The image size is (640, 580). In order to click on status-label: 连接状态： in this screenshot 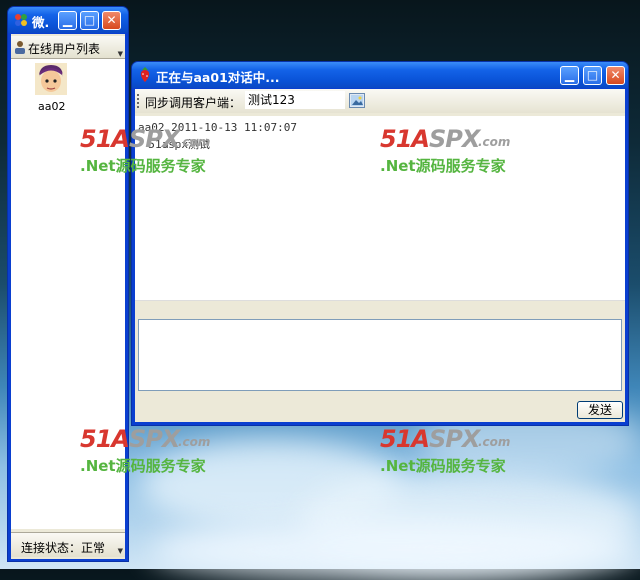, I will do `click(51, 548)`.